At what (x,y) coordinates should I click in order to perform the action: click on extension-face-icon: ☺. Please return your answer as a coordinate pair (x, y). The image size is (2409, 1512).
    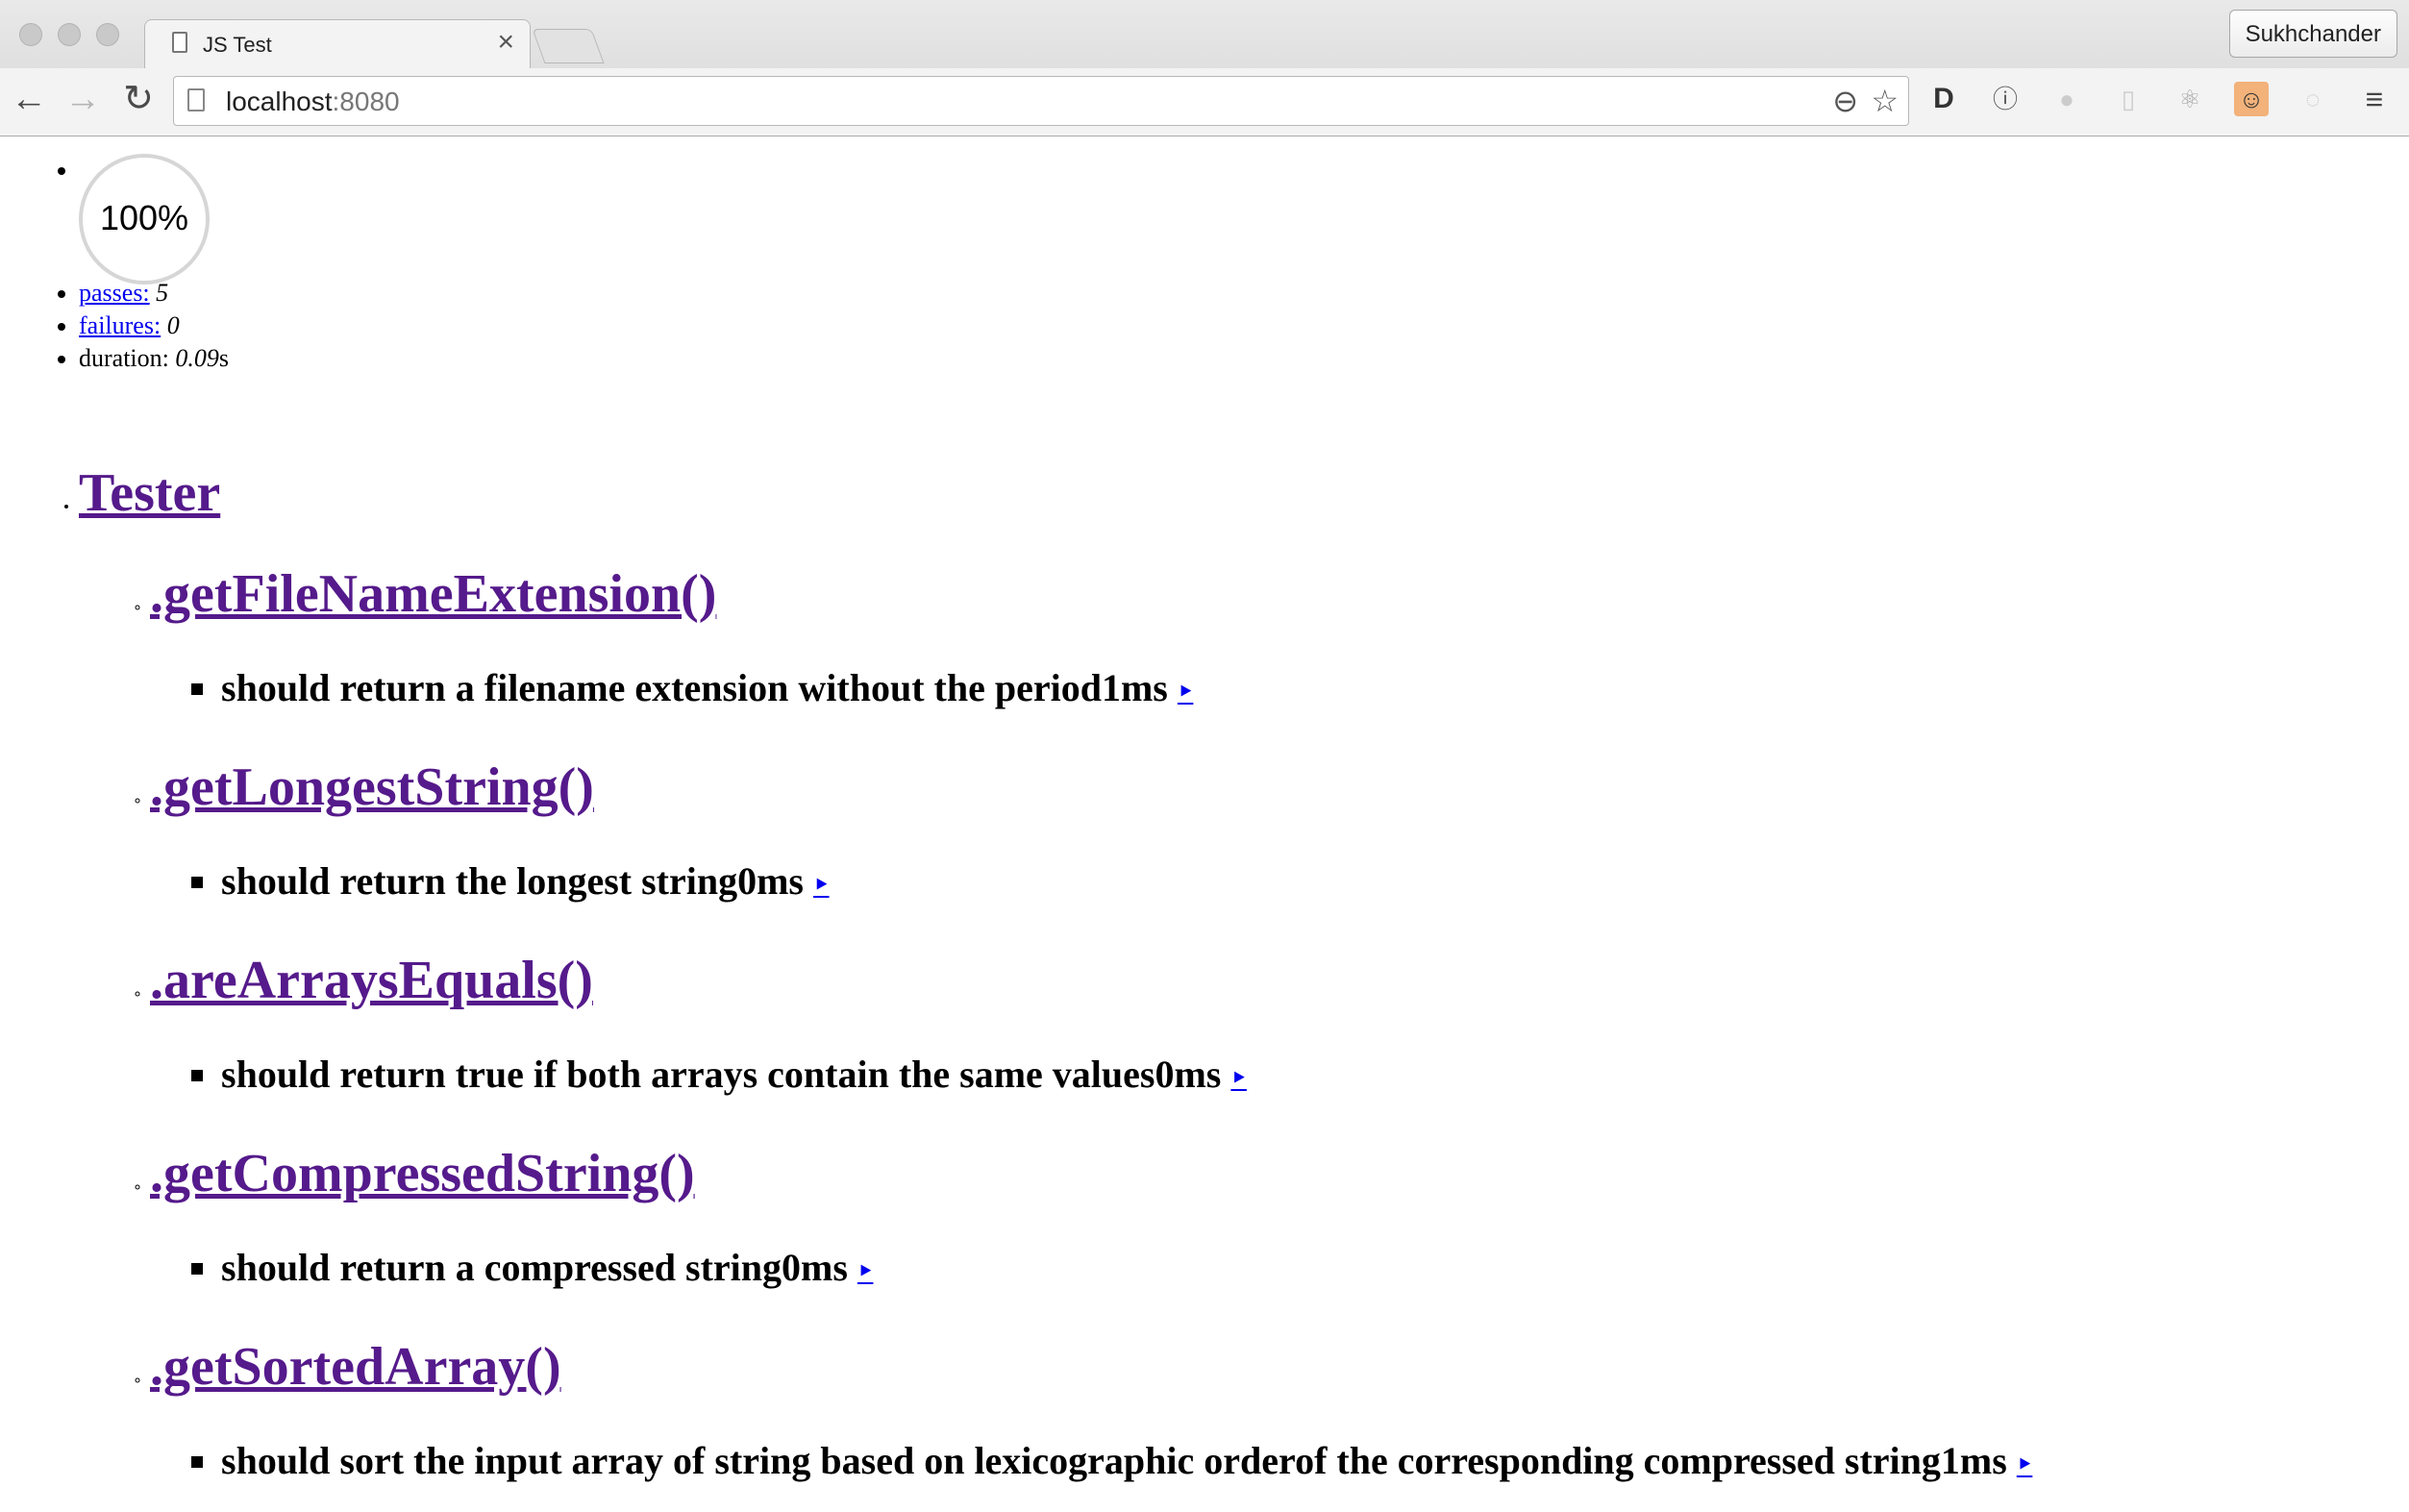
    Looking at the image, I should click on (2251, 99).